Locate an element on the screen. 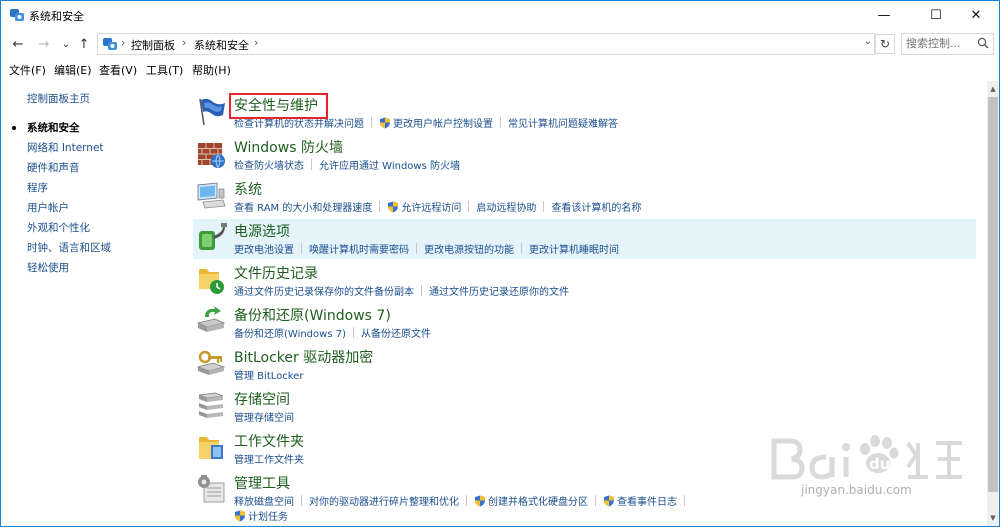 This screenshot has width=1000, height=527. category-links: 管理工作文件夹 is located at coordinates (269, 458).